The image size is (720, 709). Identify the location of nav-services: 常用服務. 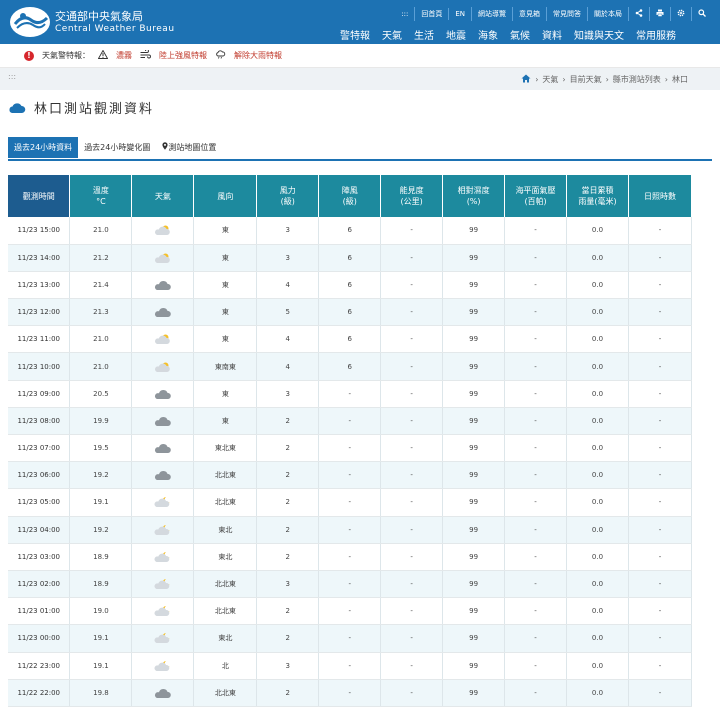
(656, 34).